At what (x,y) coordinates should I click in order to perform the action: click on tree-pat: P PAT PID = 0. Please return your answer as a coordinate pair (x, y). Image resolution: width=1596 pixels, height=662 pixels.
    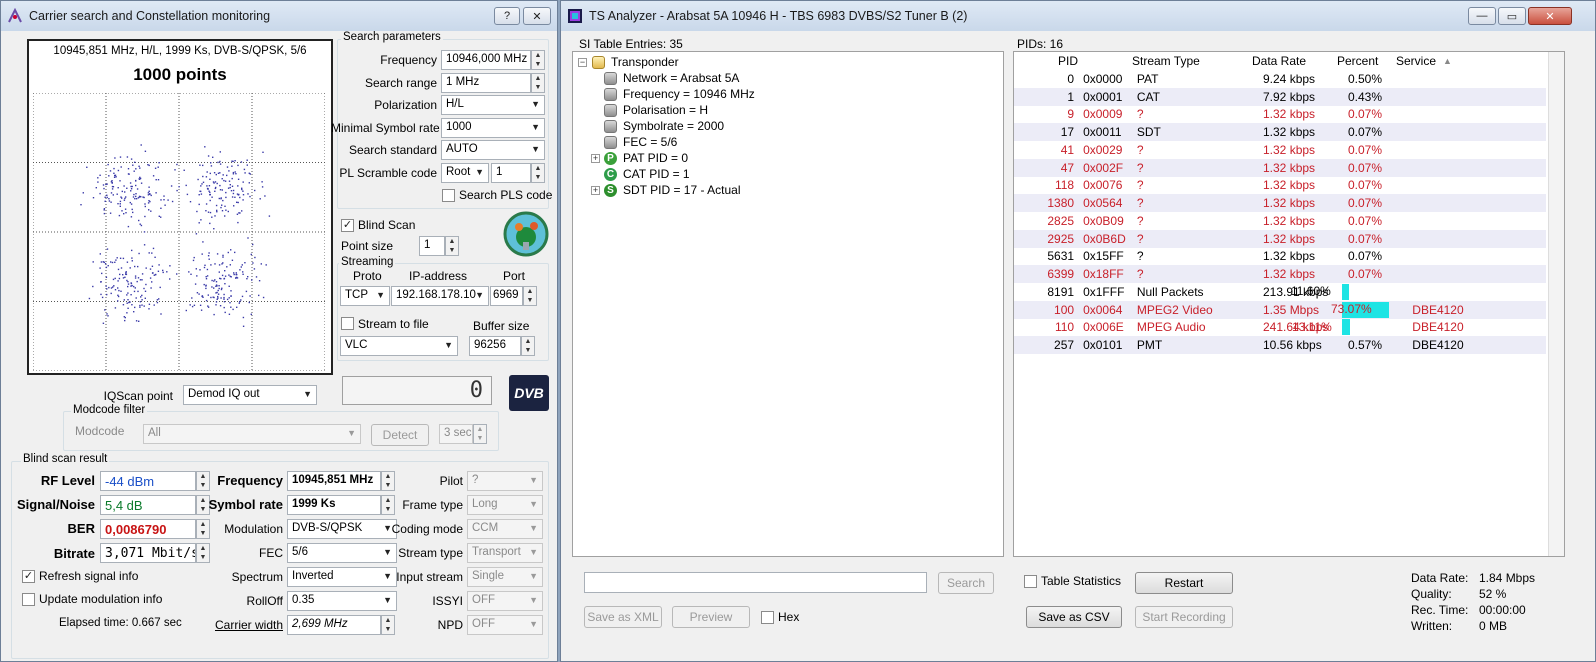
    Looking at the image, I should click on (646, 158).